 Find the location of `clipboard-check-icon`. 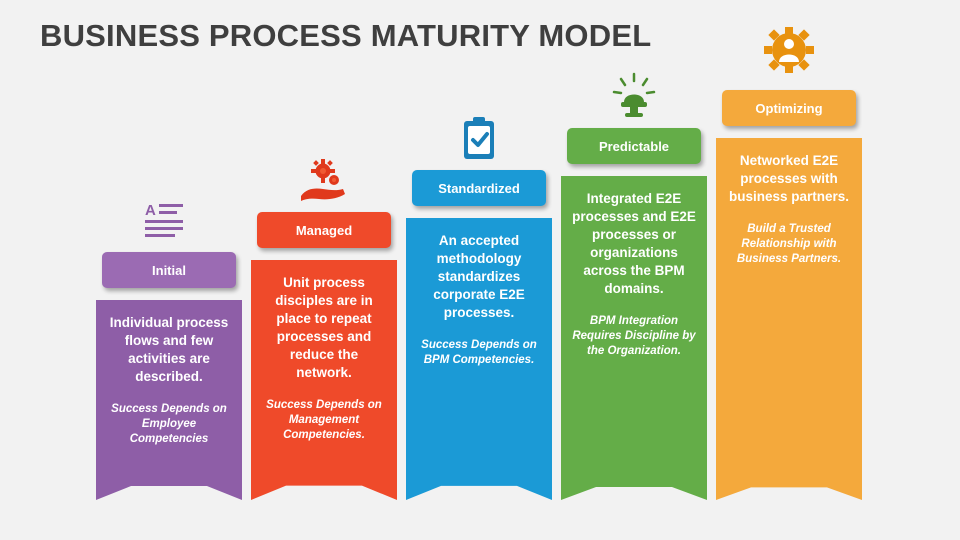

clipboard-check-icon is located at coordinates (479, 138).